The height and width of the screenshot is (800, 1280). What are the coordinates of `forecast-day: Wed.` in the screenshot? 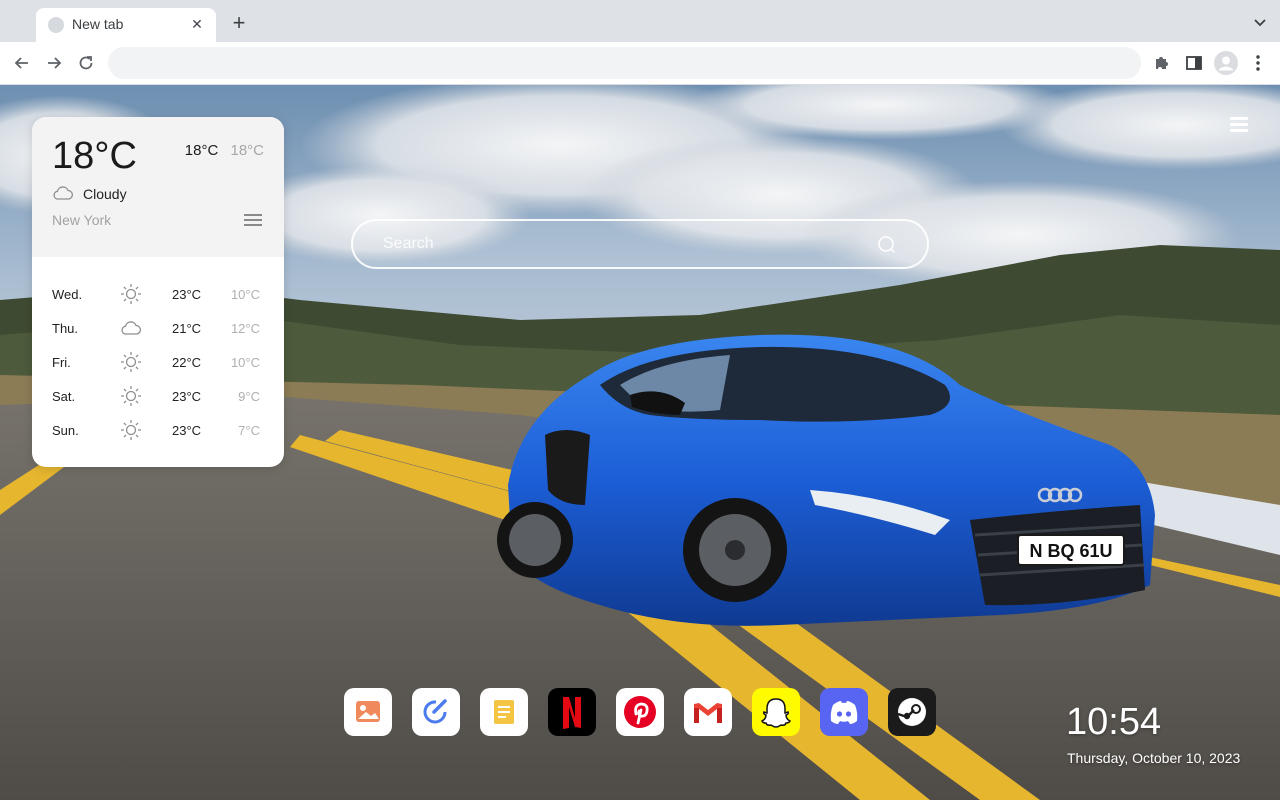 It's located at (67, 294).